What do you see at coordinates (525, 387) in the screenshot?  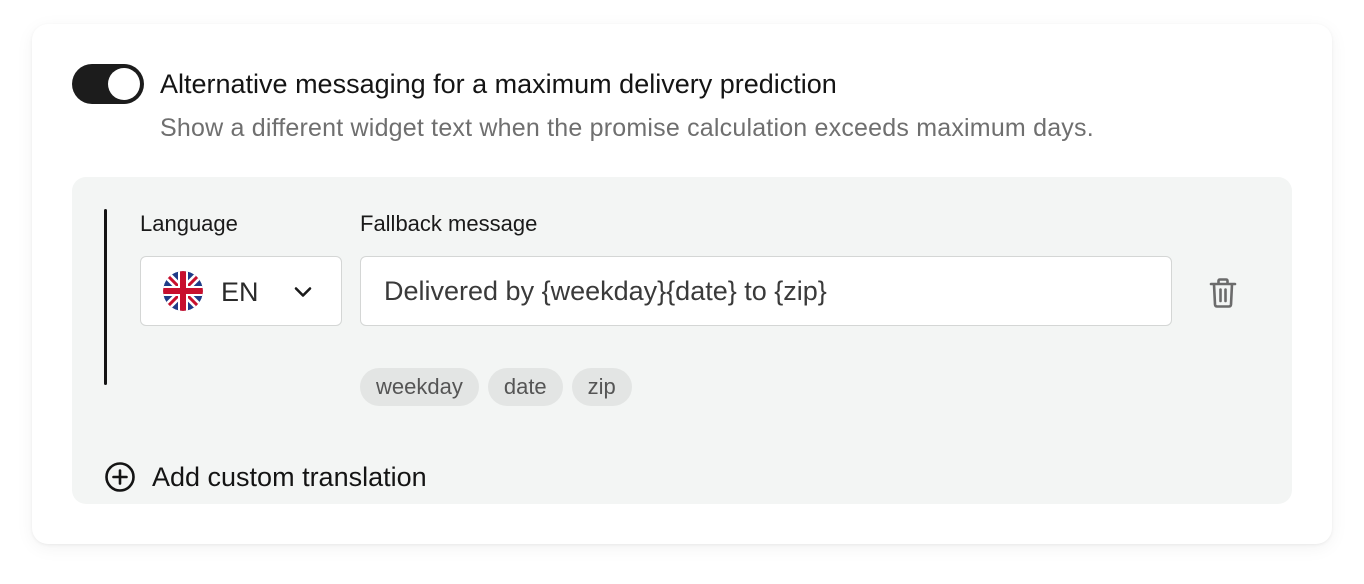 I see `variable-chip-date: date` at bounding box center [525, 387].